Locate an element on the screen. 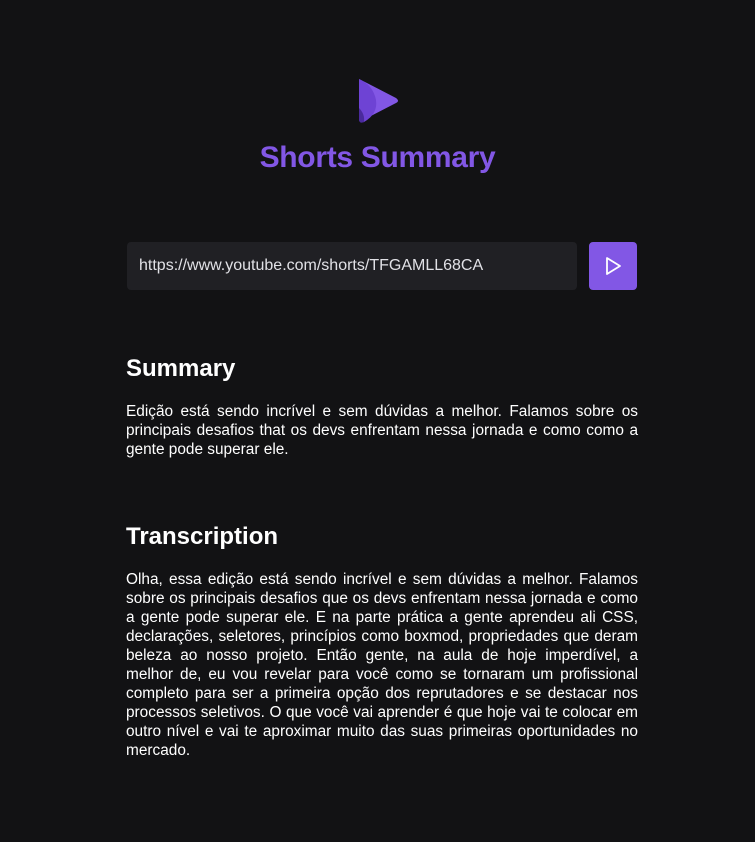 The width and height of the screenshot is (755, 842). submit-button is located at coordinates (613, 266).